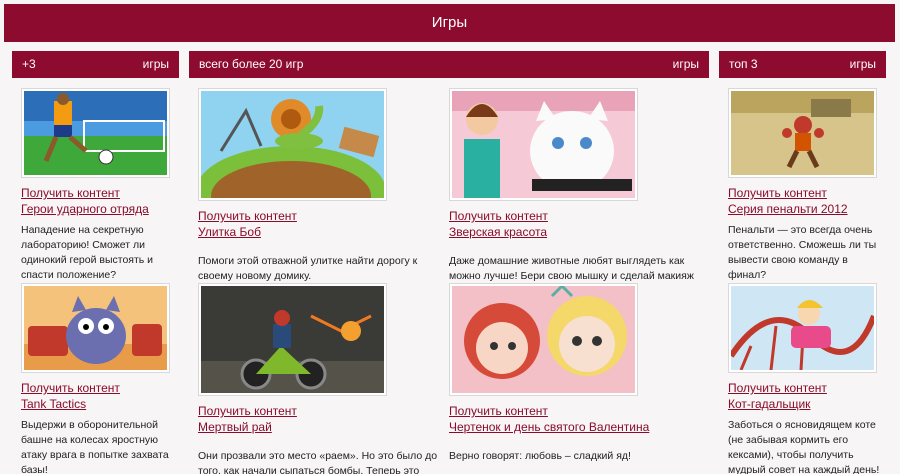 The image size is (900, 474). Describe the element at coordinates (318, 427) in the screenshot. I see `game-title-link: Мертвый рай` at that location.